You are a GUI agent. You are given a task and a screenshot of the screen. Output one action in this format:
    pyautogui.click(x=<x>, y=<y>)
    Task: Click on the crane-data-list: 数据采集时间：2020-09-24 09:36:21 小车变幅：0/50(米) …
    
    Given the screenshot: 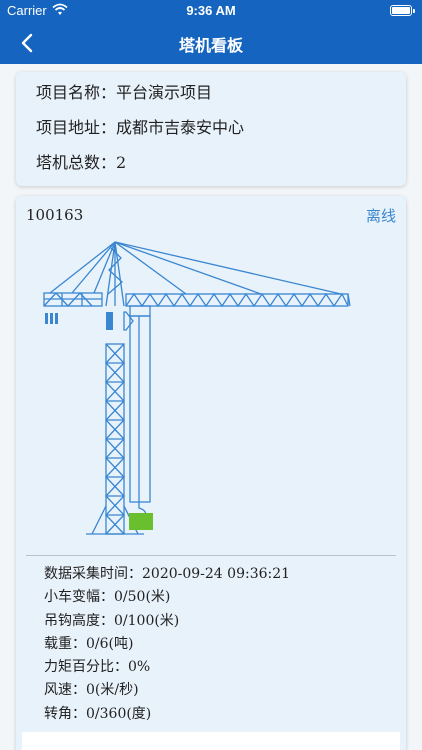 What is the action you would take?
    pyautogui.click(x=167, y=644)
    